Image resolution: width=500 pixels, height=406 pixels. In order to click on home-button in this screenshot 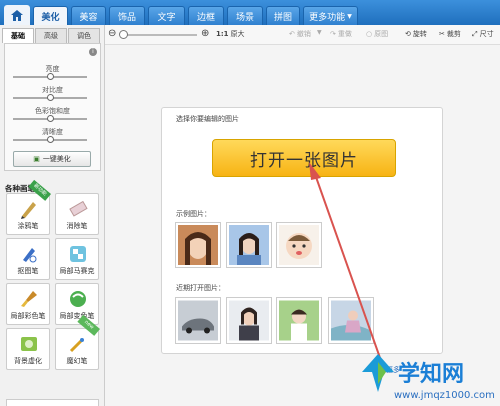, I will do `click(17, 15)`.